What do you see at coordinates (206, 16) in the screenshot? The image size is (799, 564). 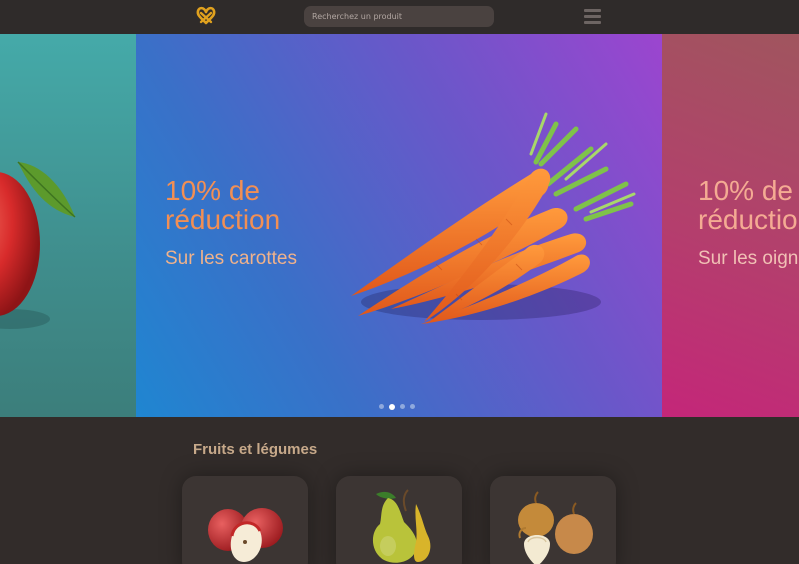 I see `pretzel-icon` at bounding box center [206, 16].